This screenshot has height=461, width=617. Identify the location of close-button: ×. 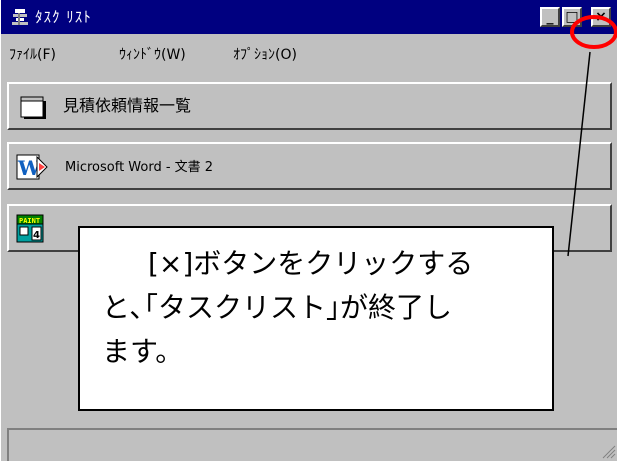
(601, 17).